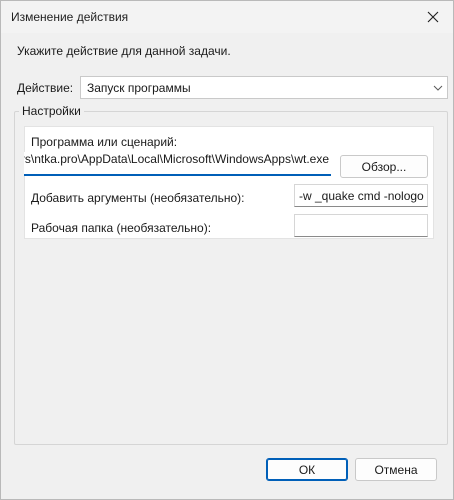 The width and height of the screenshot is (454, 500). Describe the element at coordinates (361, 195) in the screenshot. I see `args-input: -w _quake cmd -nologo` at that location.